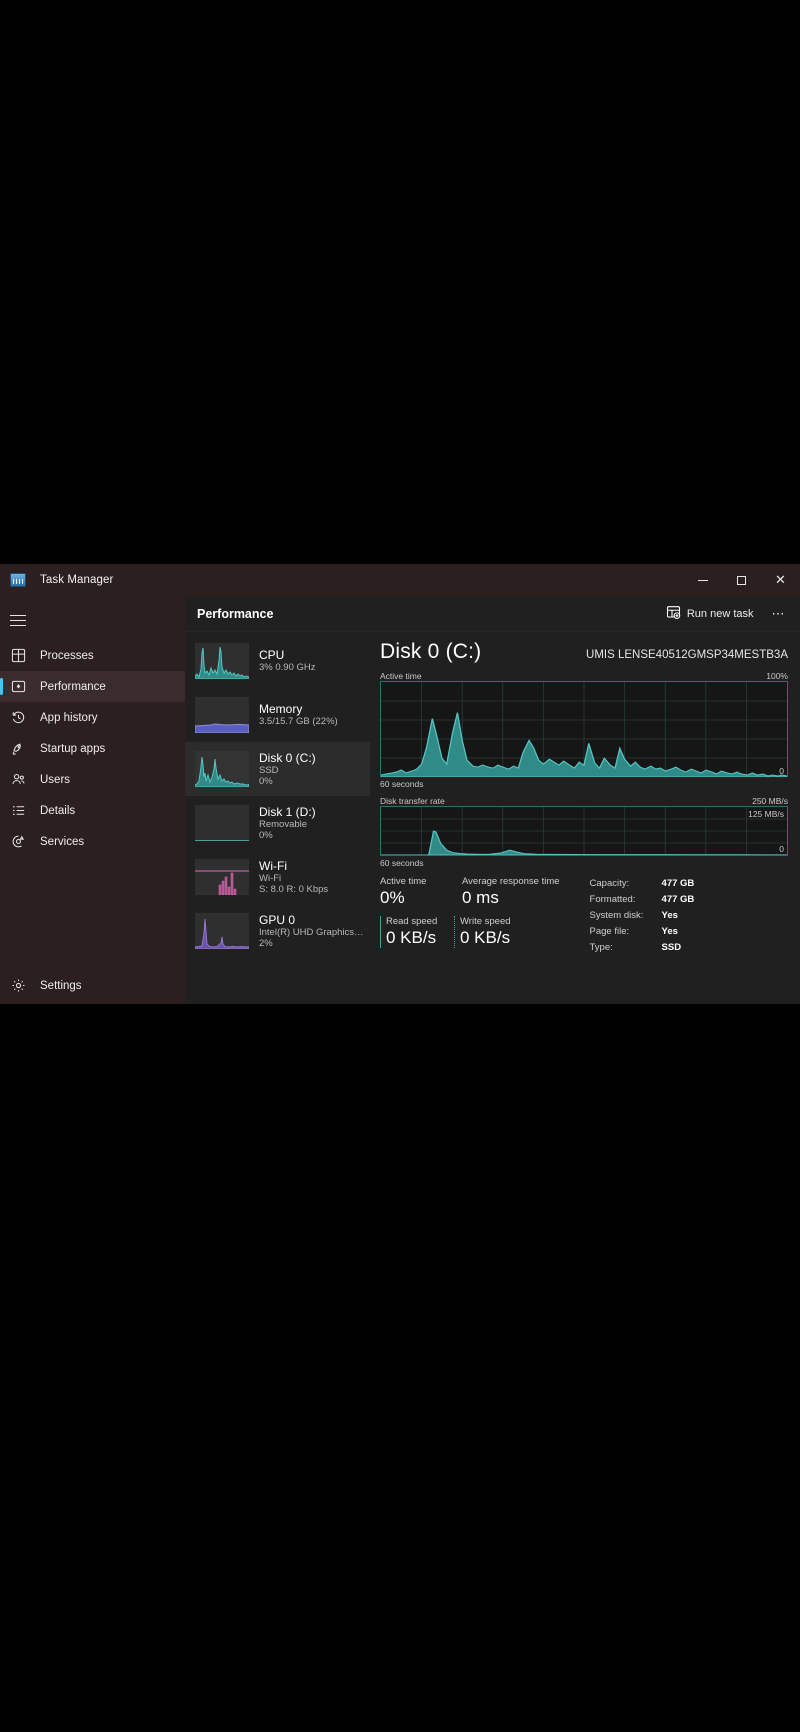  Describe the element at coordinates (92, 717) in the screenshot. I see `sidebar-item-app-history: App history` at that location.